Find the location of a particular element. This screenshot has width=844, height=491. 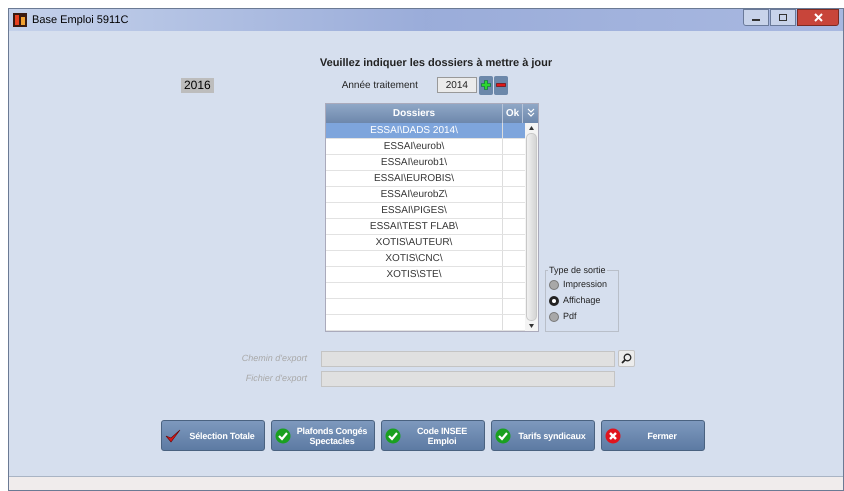

folder-cell: ESSAI\DADS 2014\ is located at coordinates (414, 130).